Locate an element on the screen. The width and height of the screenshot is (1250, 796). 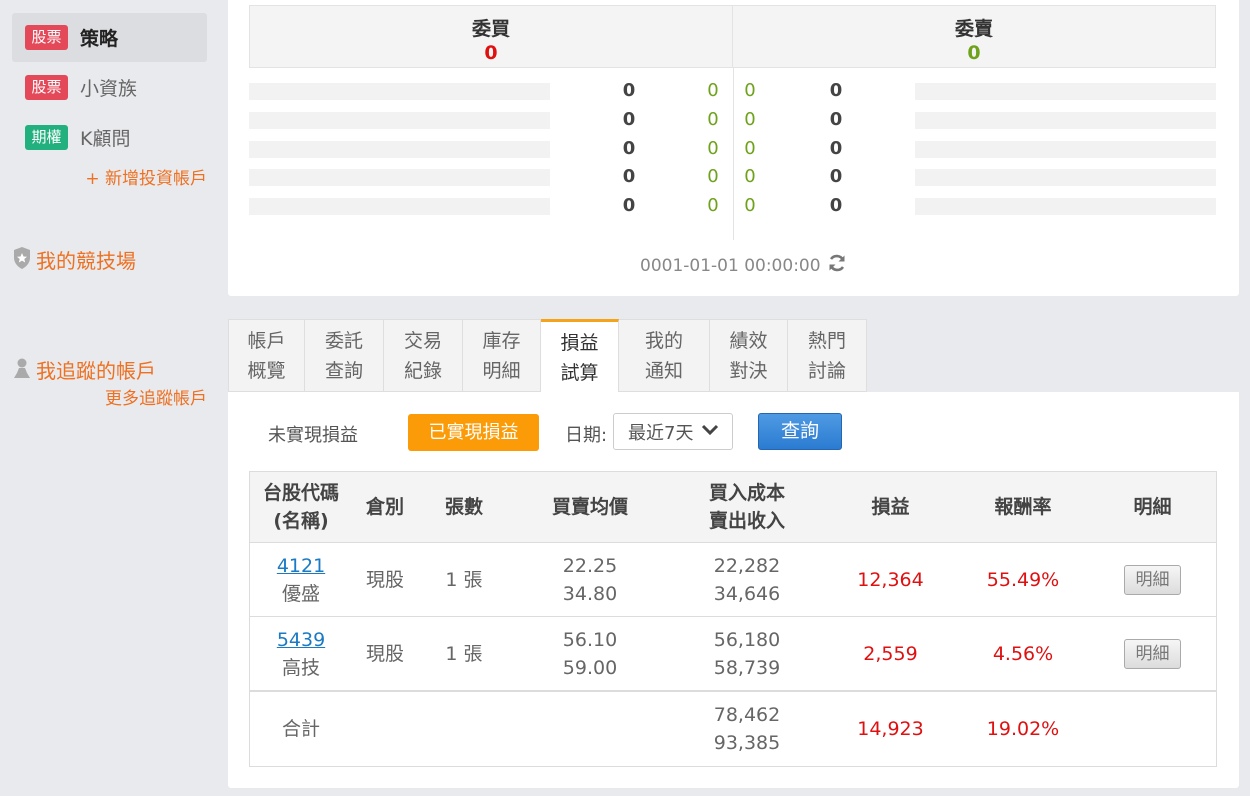
account-name: 策略 is located at coordinates (99, 39).